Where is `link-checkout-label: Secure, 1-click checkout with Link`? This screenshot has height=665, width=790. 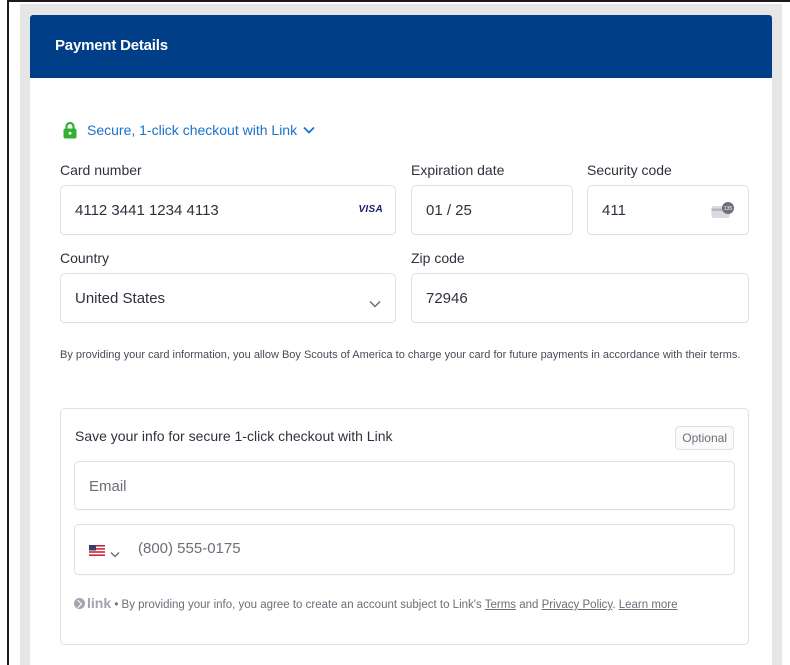 link-checkout-label: Secure, 1-click checkout with Link is located at coordinates (192, 130).